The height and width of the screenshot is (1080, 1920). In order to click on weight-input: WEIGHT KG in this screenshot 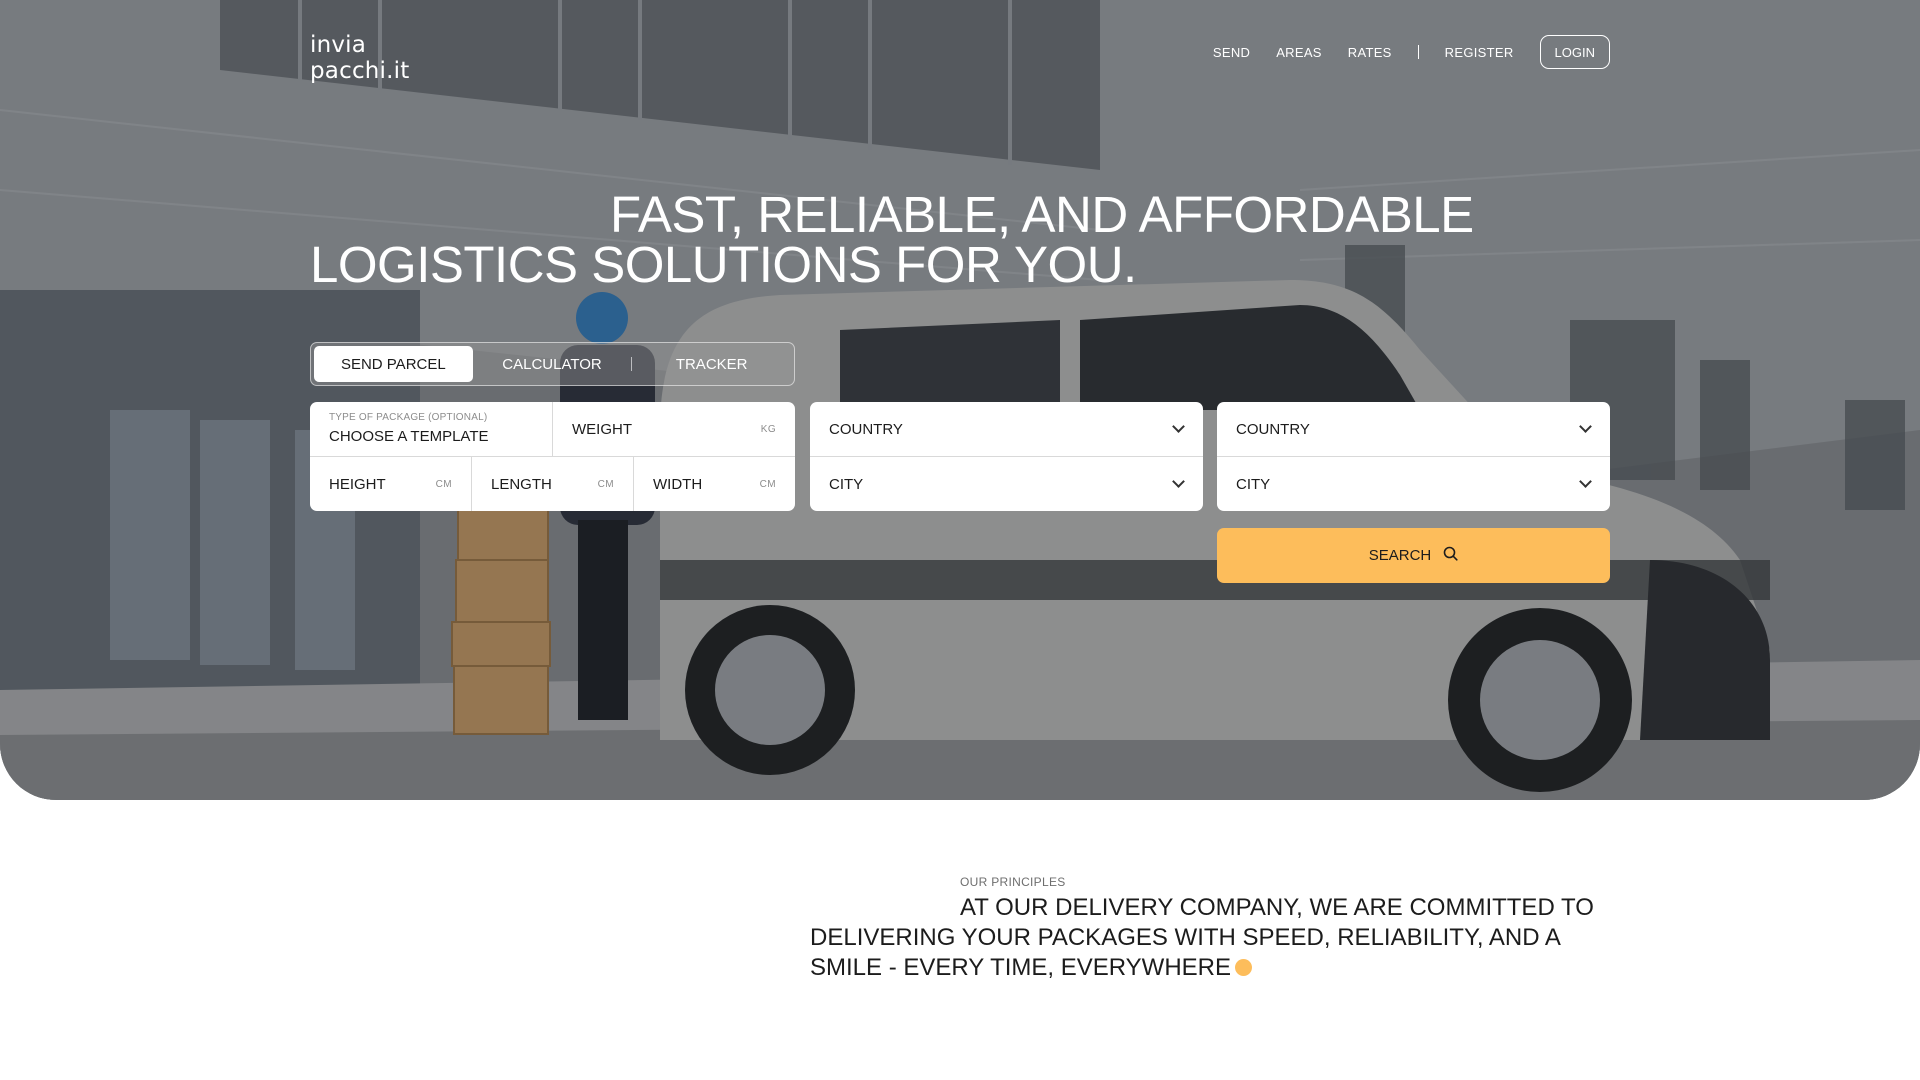, I will do `click(674, 429)`.